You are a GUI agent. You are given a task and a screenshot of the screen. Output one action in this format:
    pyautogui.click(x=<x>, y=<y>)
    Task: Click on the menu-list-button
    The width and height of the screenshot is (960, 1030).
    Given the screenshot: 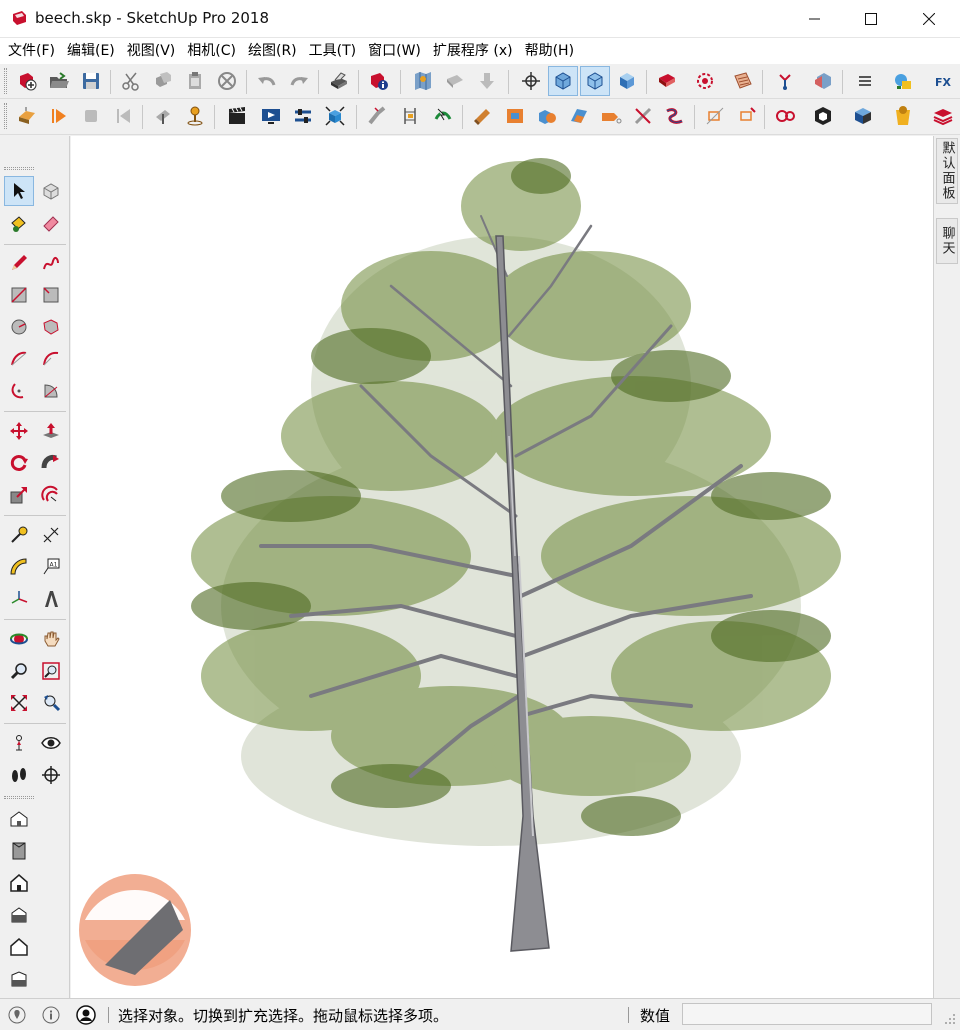 What is the action you would take?
    pyautogui.click(x=865, y=81)
    